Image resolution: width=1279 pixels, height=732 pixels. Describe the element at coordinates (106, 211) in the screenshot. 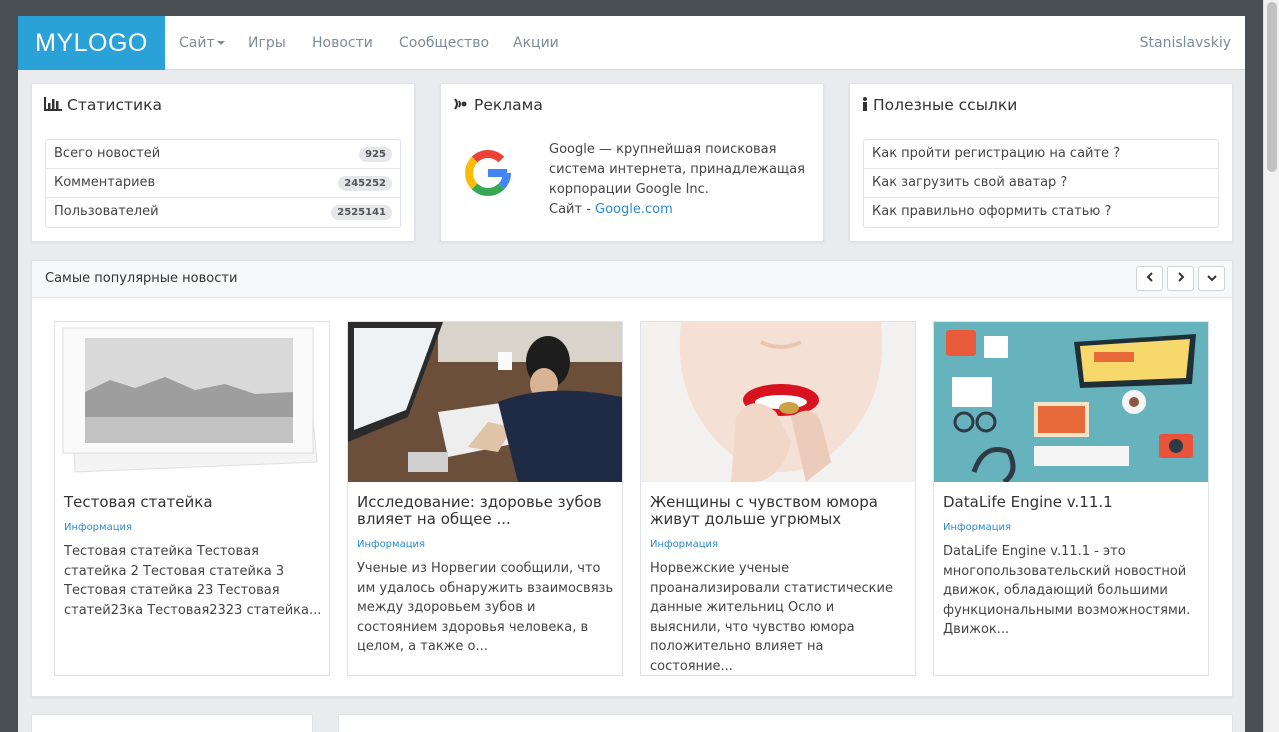

I see `stat-label: Пользователей` at that location.